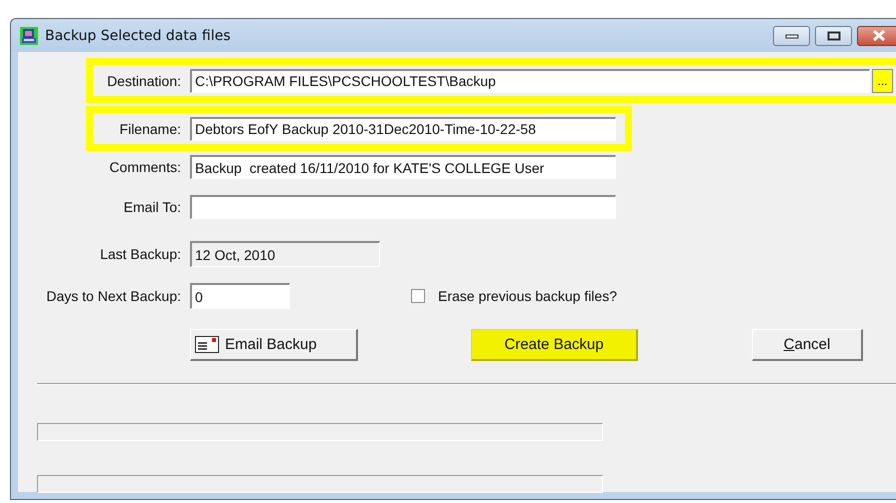  Describe the element at coordinates (144, 167) in the screenshot. I see `field-label: Comments:` at that location.